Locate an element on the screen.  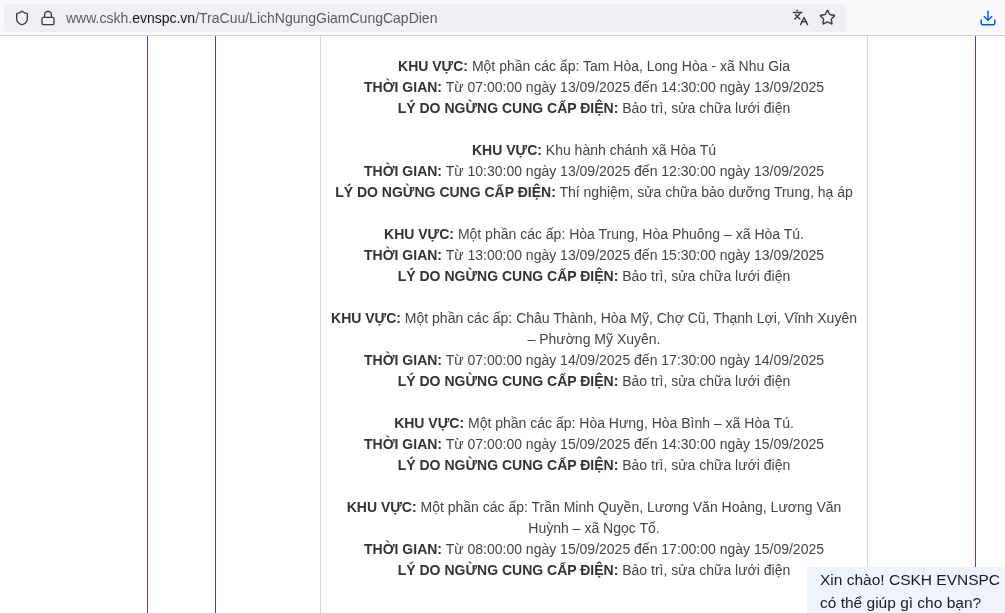
outage-detail-text: THỜI GIAN: Từ 07:00:00 ngày 13/09/2025 đến 14:30:00 ngày 13/09/2025 is located at coordinates (593, 87).